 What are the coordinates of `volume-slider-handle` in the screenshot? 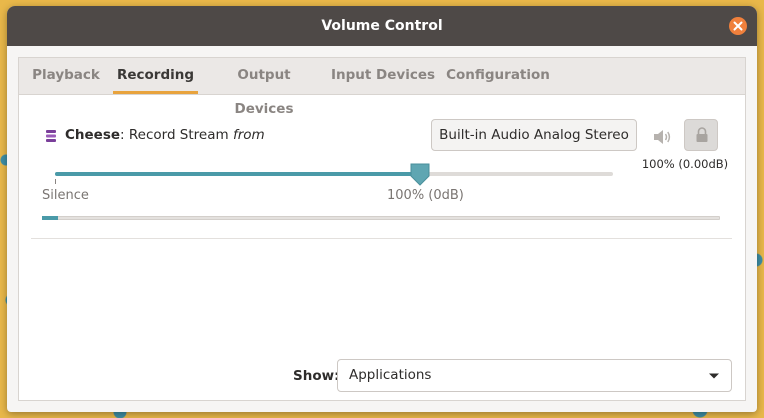 It's located at (420, 175).